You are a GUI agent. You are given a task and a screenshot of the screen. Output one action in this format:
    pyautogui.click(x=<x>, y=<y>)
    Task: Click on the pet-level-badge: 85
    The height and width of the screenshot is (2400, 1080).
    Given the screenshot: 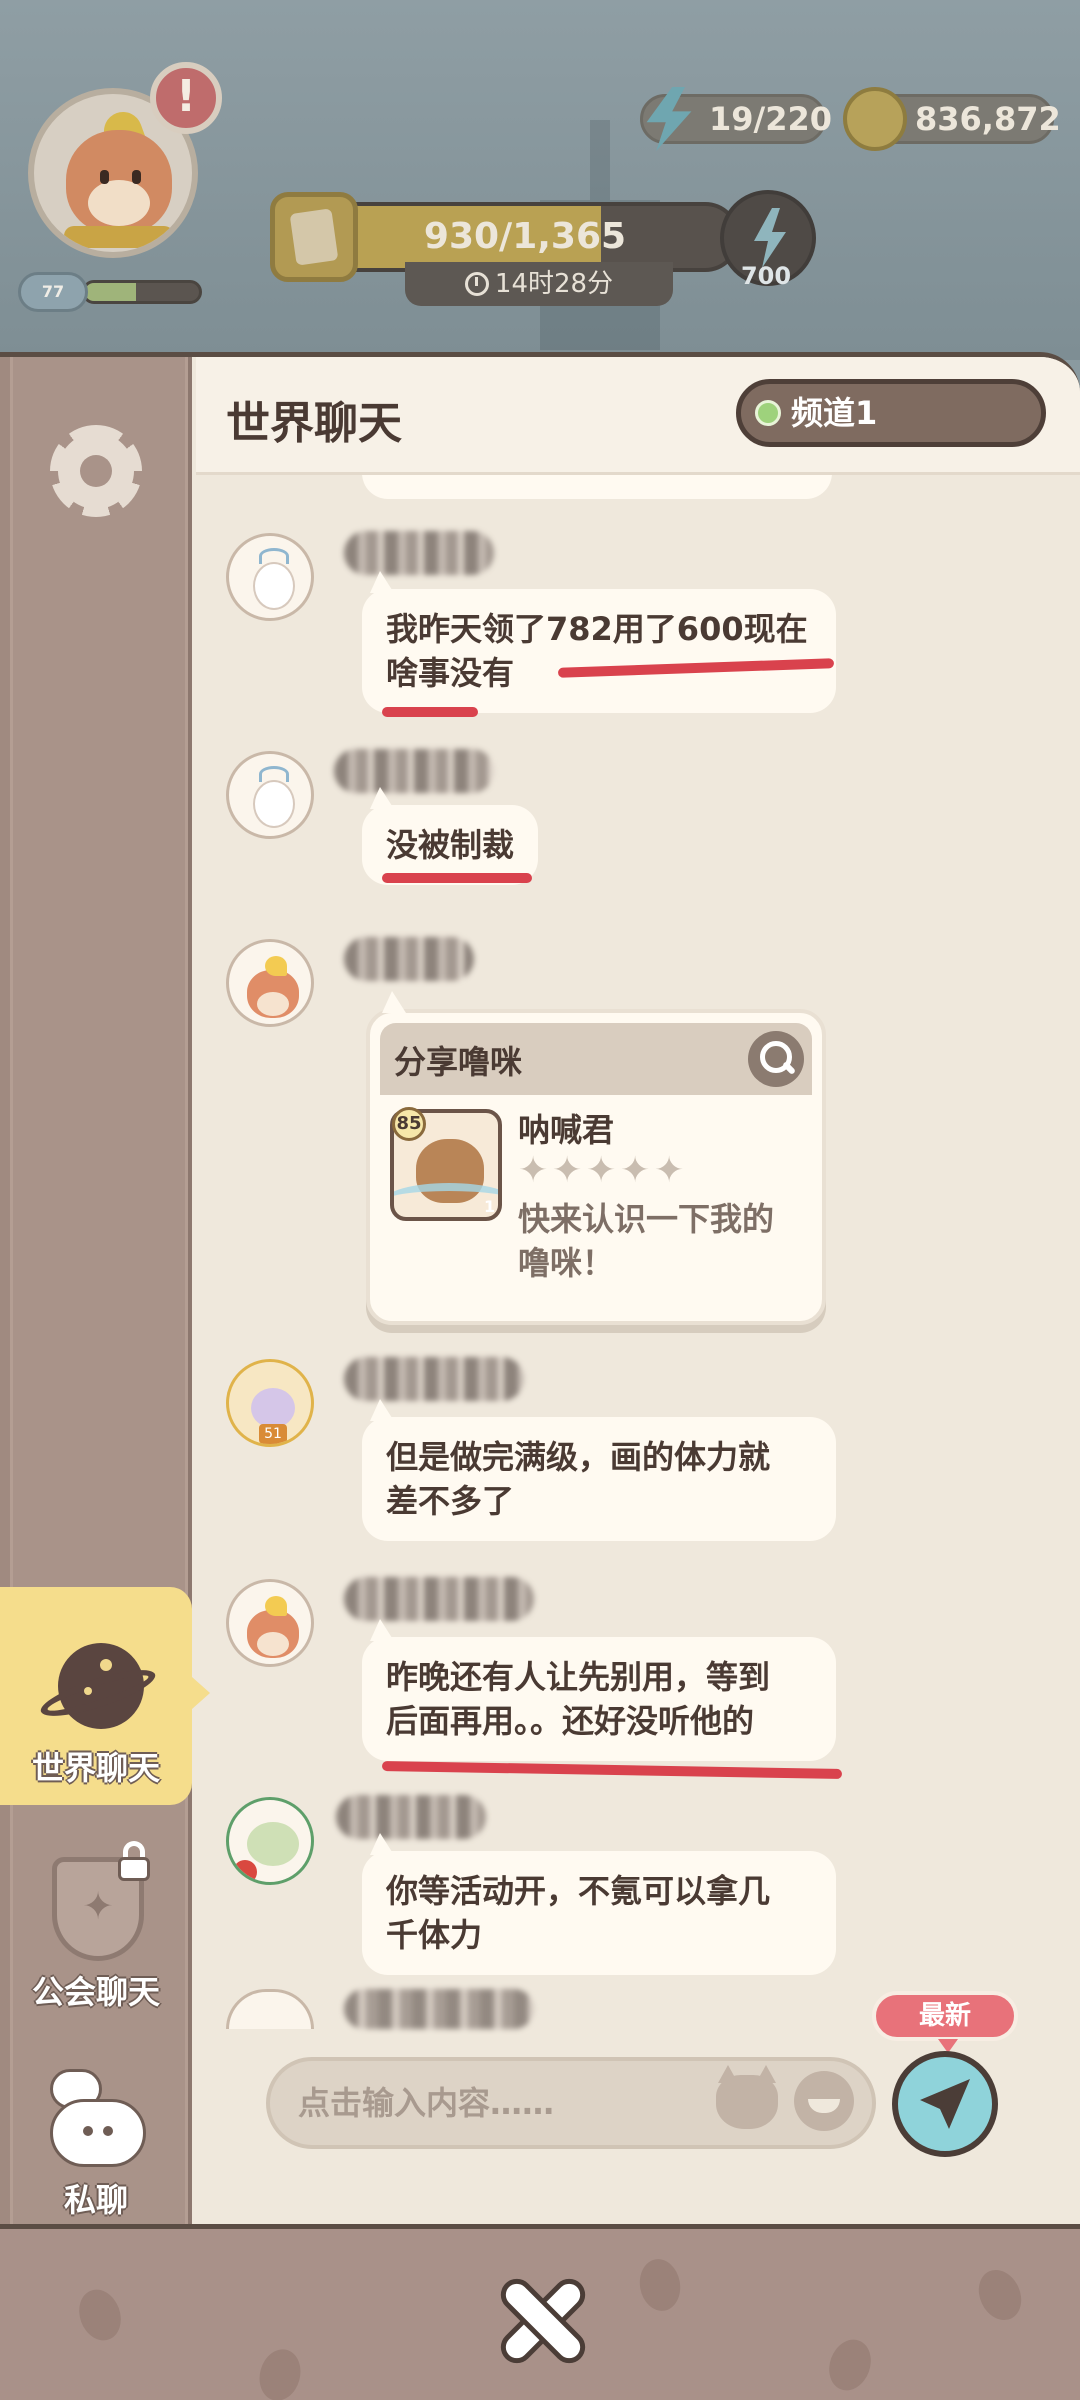 What is the action you would take?
    pyautogui.click(x=409, y=1124)
    